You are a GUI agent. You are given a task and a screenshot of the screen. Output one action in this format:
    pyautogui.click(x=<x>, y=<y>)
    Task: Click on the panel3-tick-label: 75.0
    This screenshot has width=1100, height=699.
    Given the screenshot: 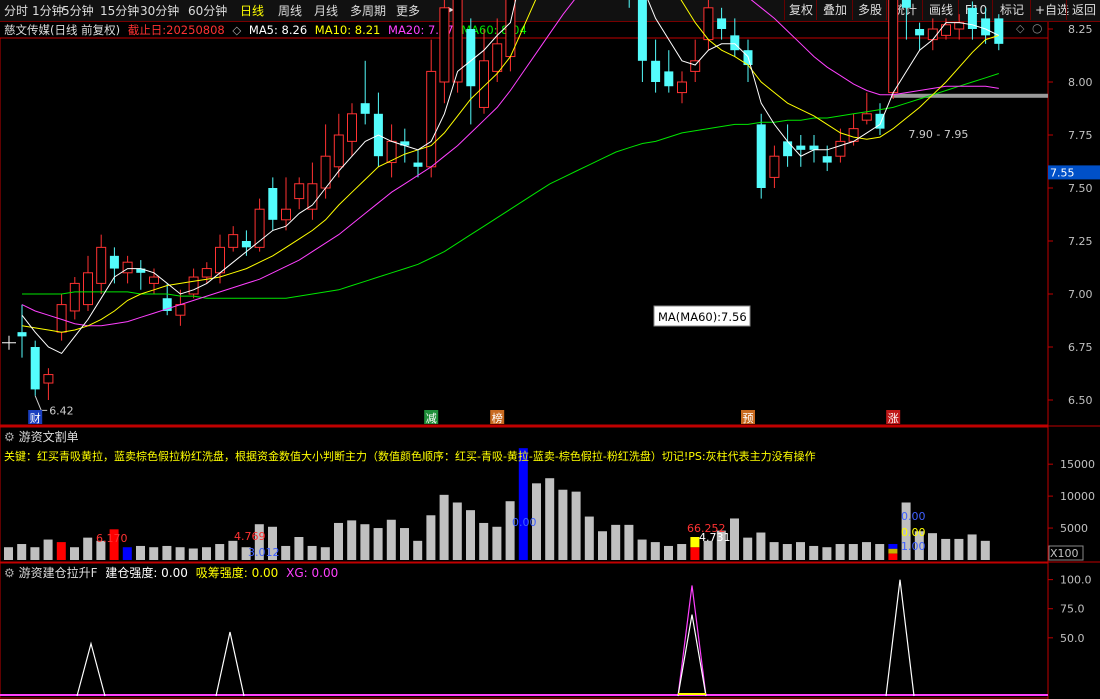 What is the action you would take?
    pyautogui.click(x=1072, y=609)
    